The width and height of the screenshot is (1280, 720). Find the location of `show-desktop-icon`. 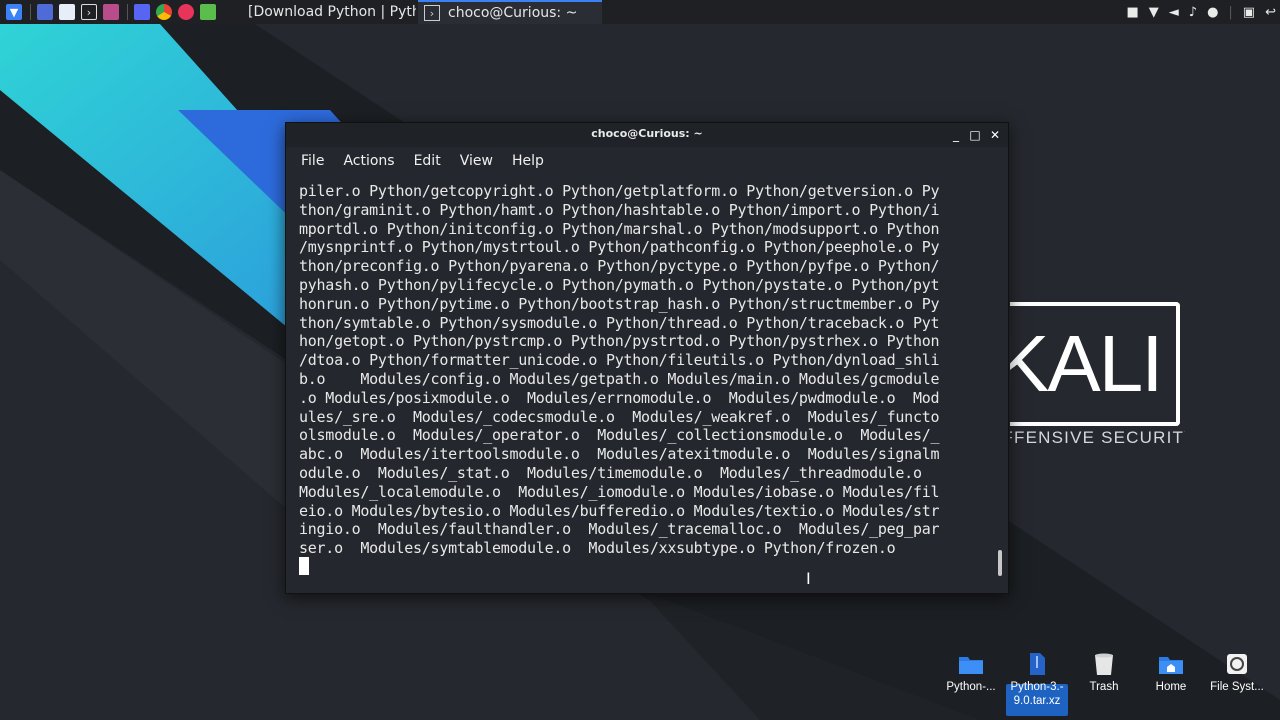

show-desktop-icon is located at coordinates (45, 12).